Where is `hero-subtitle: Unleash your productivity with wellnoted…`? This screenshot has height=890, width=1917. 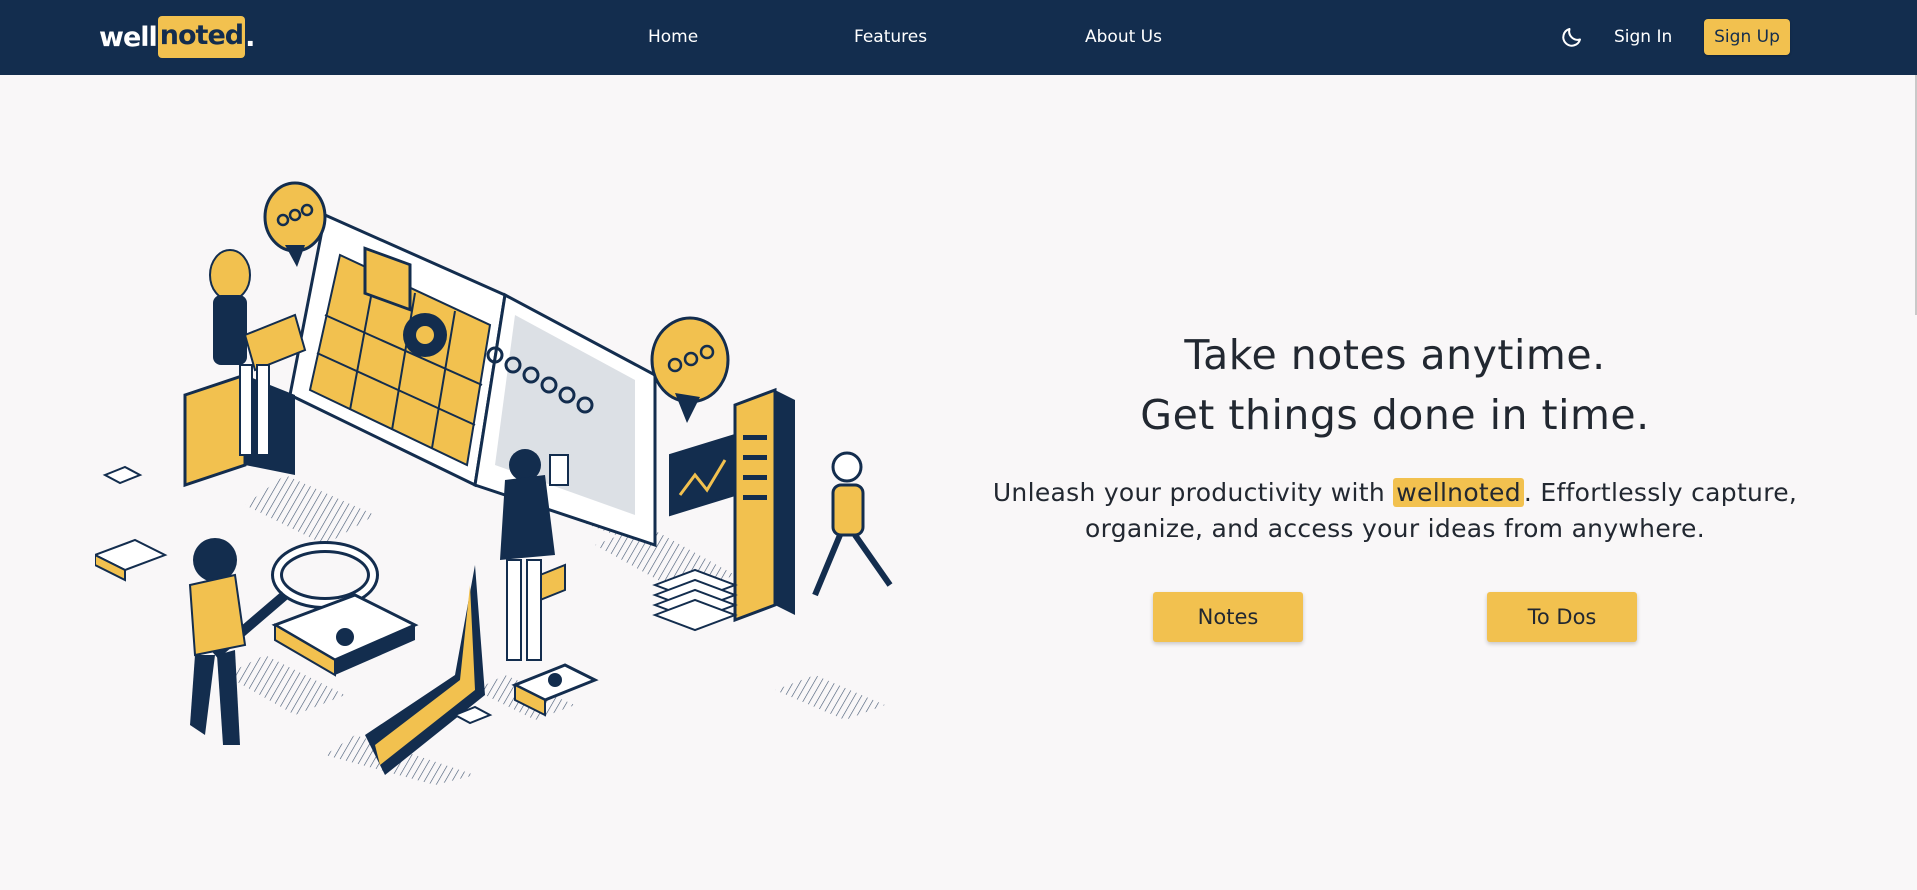 hero-subtitle: Unleash your productivity with wellnoted… is located at coordinates (1395, 511).